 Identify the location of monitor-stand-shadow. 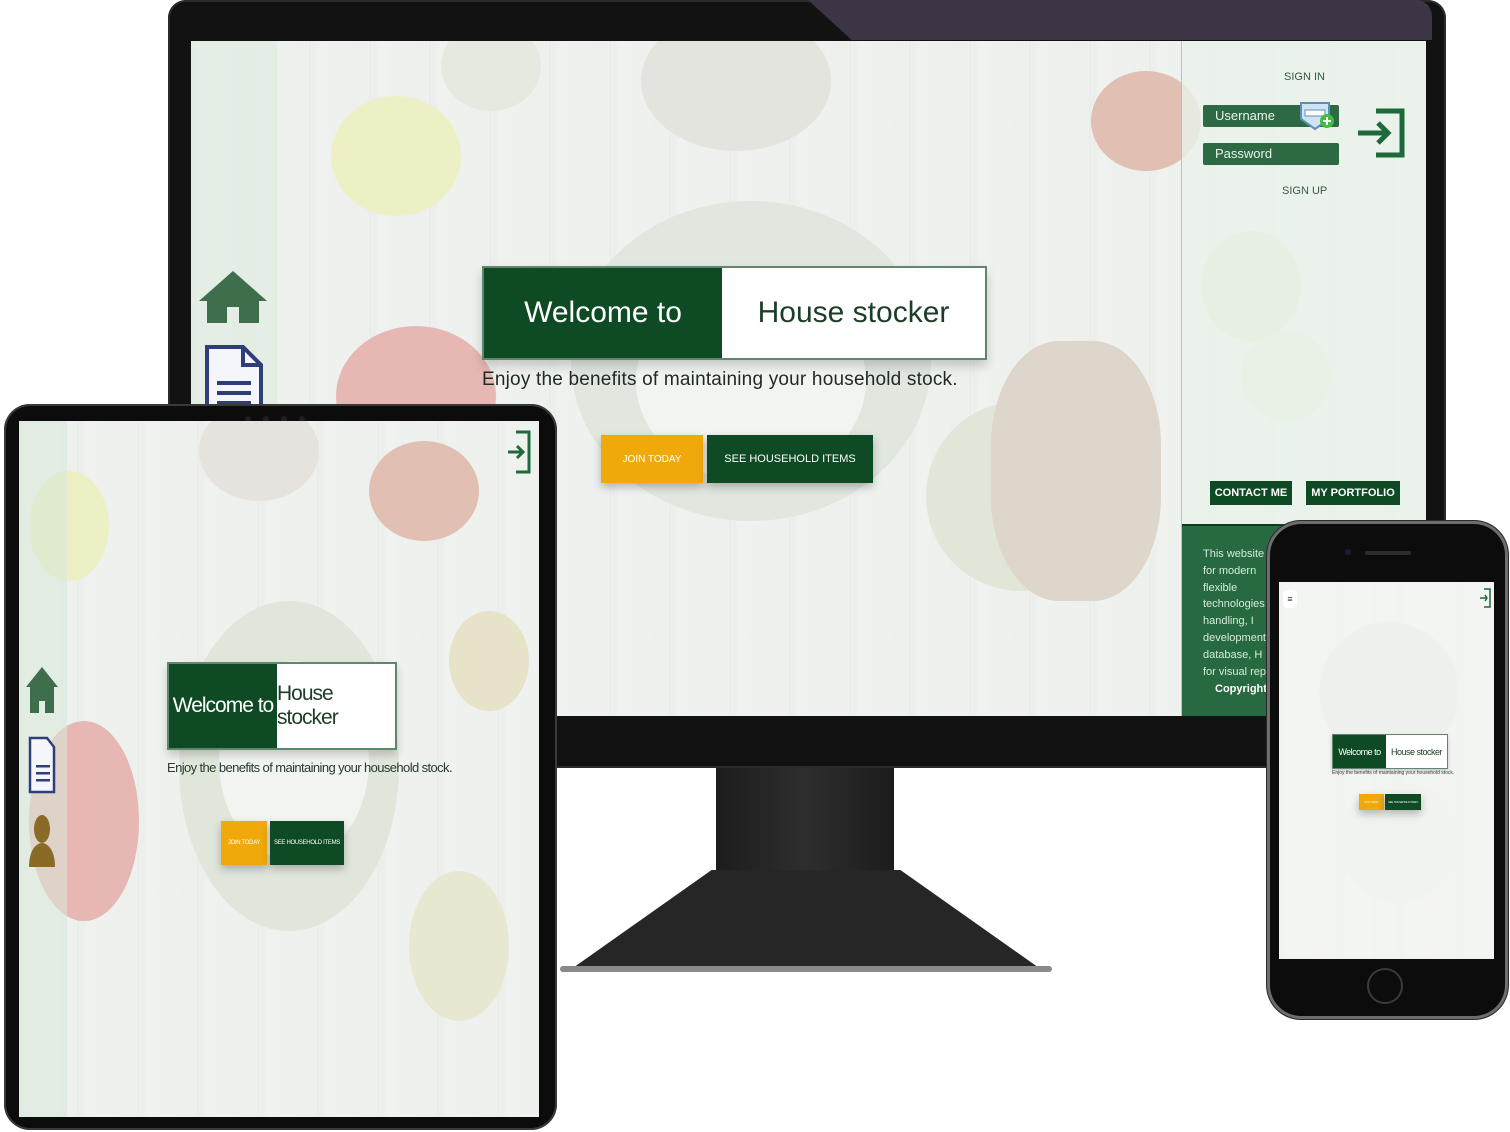
(806, 969).